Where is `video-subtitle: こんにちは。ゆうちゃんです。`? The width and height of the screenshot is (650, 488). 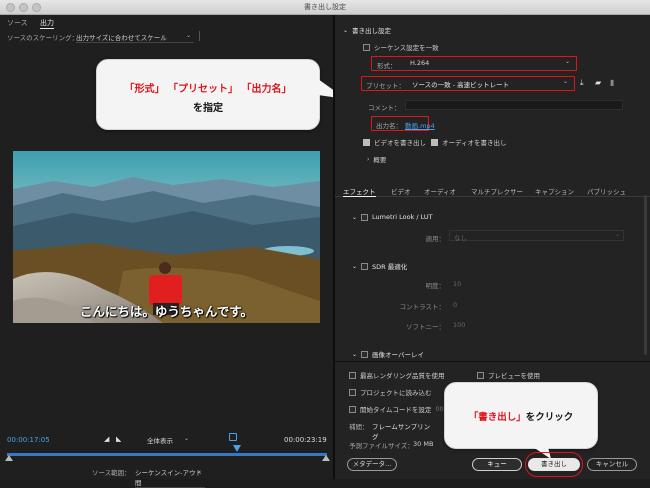
video-subtitle: こんにちは。ゆうちゃんです。 is located at coordinates (166, 311).